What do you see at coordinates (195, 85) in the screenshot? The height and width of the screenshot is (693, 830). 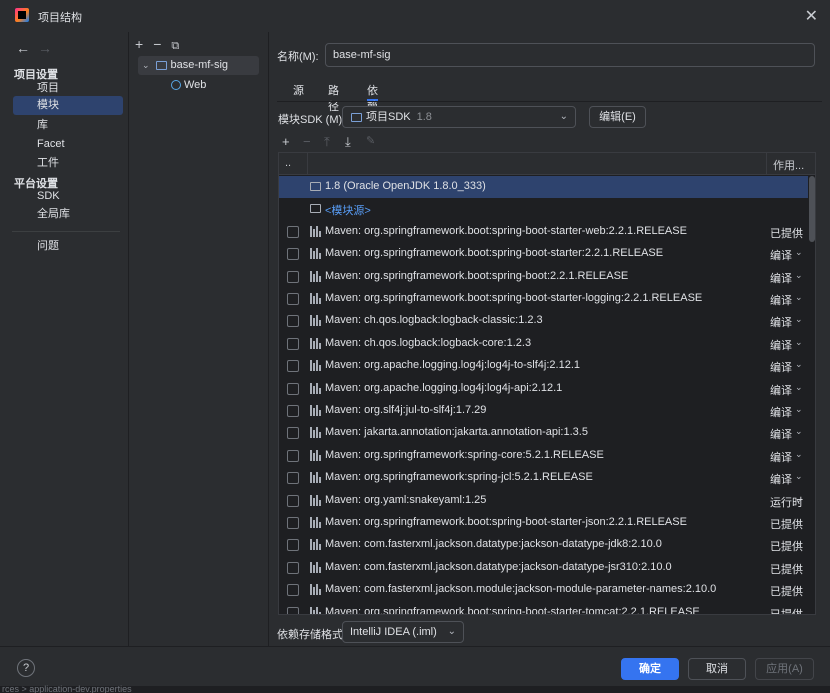 I see `tree-item-label: Web` at bounding box center [195, 85].